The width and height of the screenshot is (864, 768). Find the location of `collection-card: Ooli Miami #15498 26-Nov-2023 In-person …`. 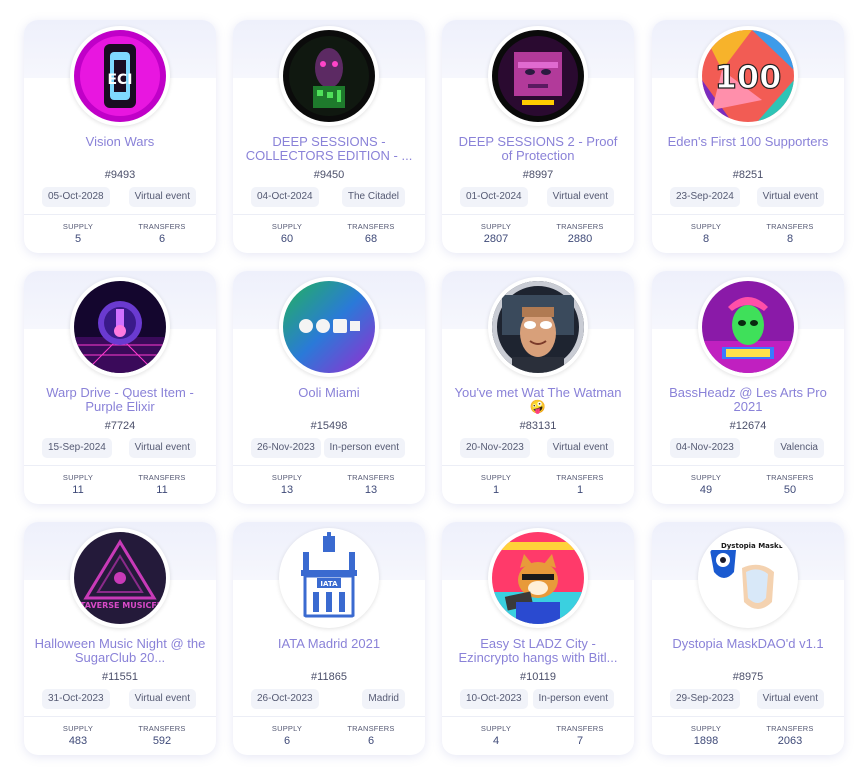

collection-card: Ooli Miami #15498 26-Nov-2023 In-person … is located at coordinates (329, 387).